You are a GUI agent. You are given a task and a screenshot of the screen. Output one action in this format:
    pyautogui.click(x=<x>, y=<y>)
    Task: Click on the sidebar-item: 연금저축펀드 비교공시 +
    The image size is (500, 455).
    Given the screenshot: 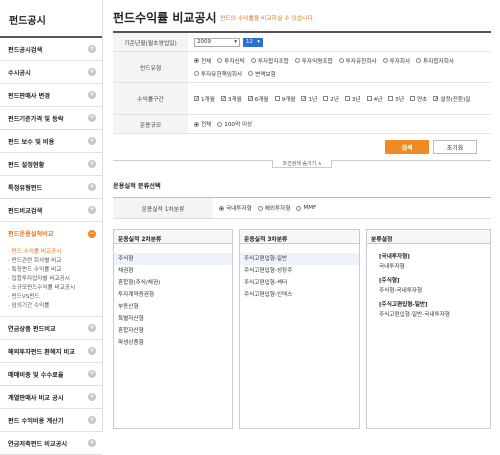 What is the action you would take?
    pyautogui.click(x=51, y=443)
    